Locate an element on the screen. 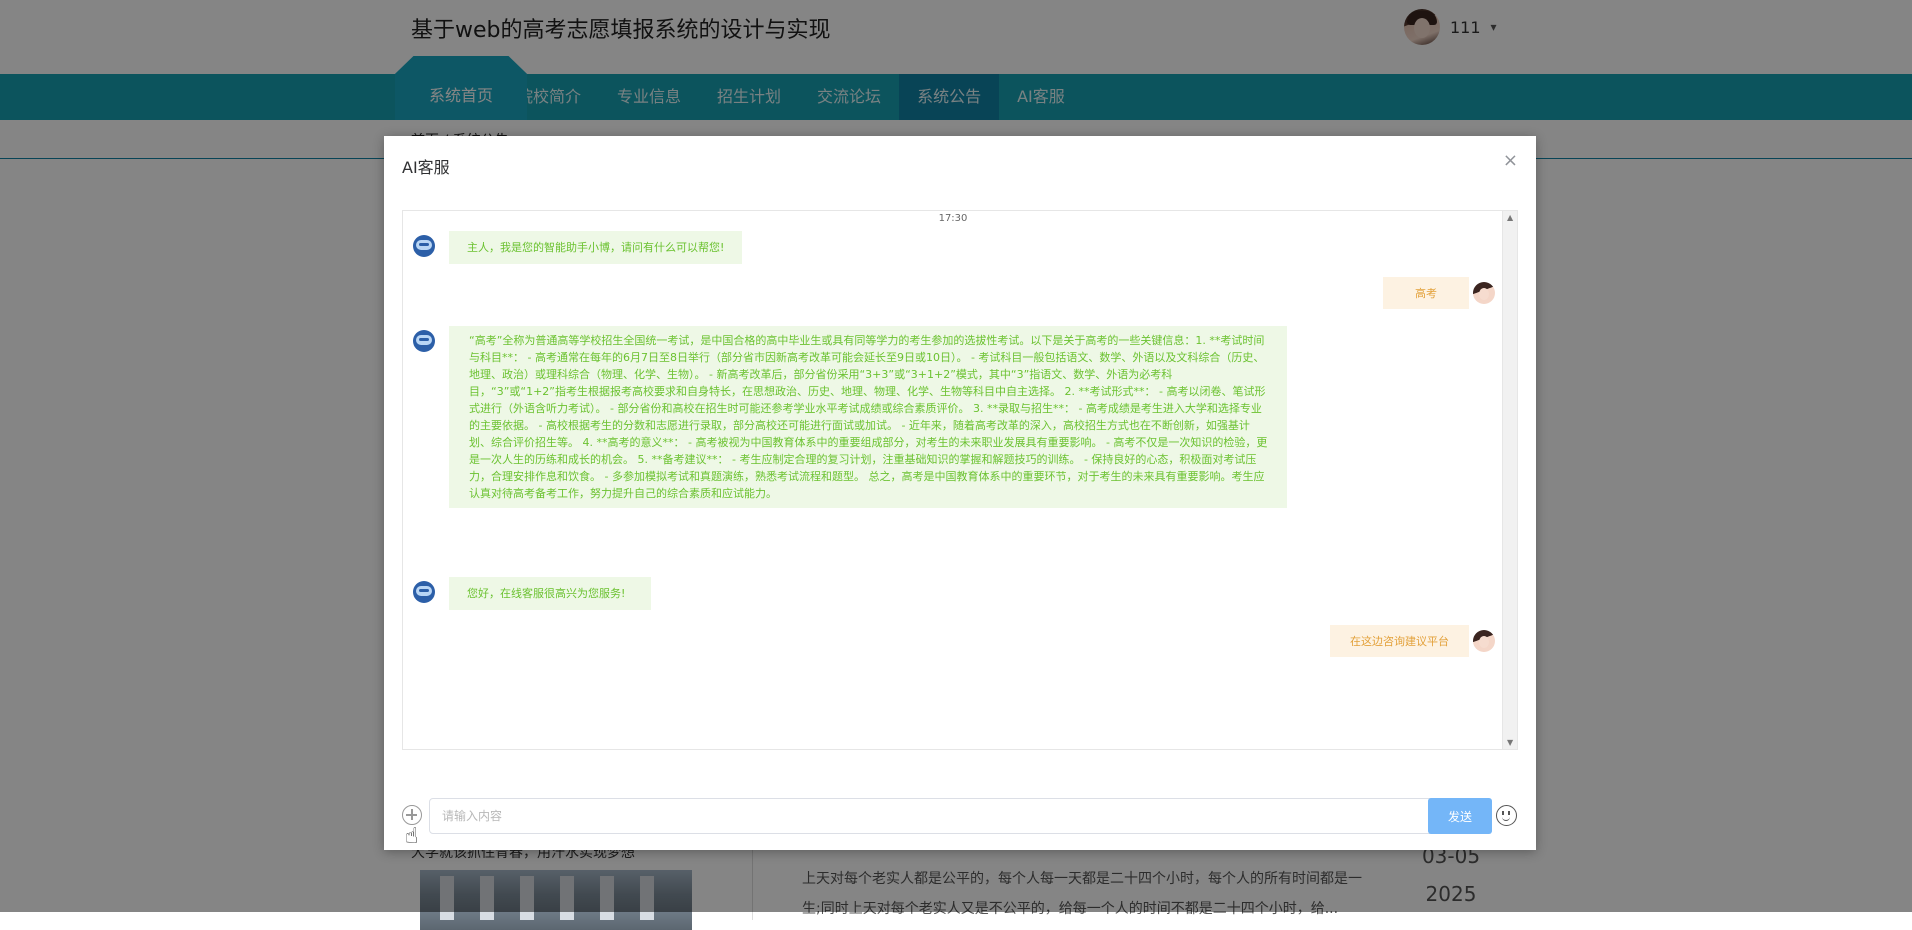 The height and width of the screenshot is (930, 1912). scroll-down-icon: ▼ is located at coordinates (1510, 742).